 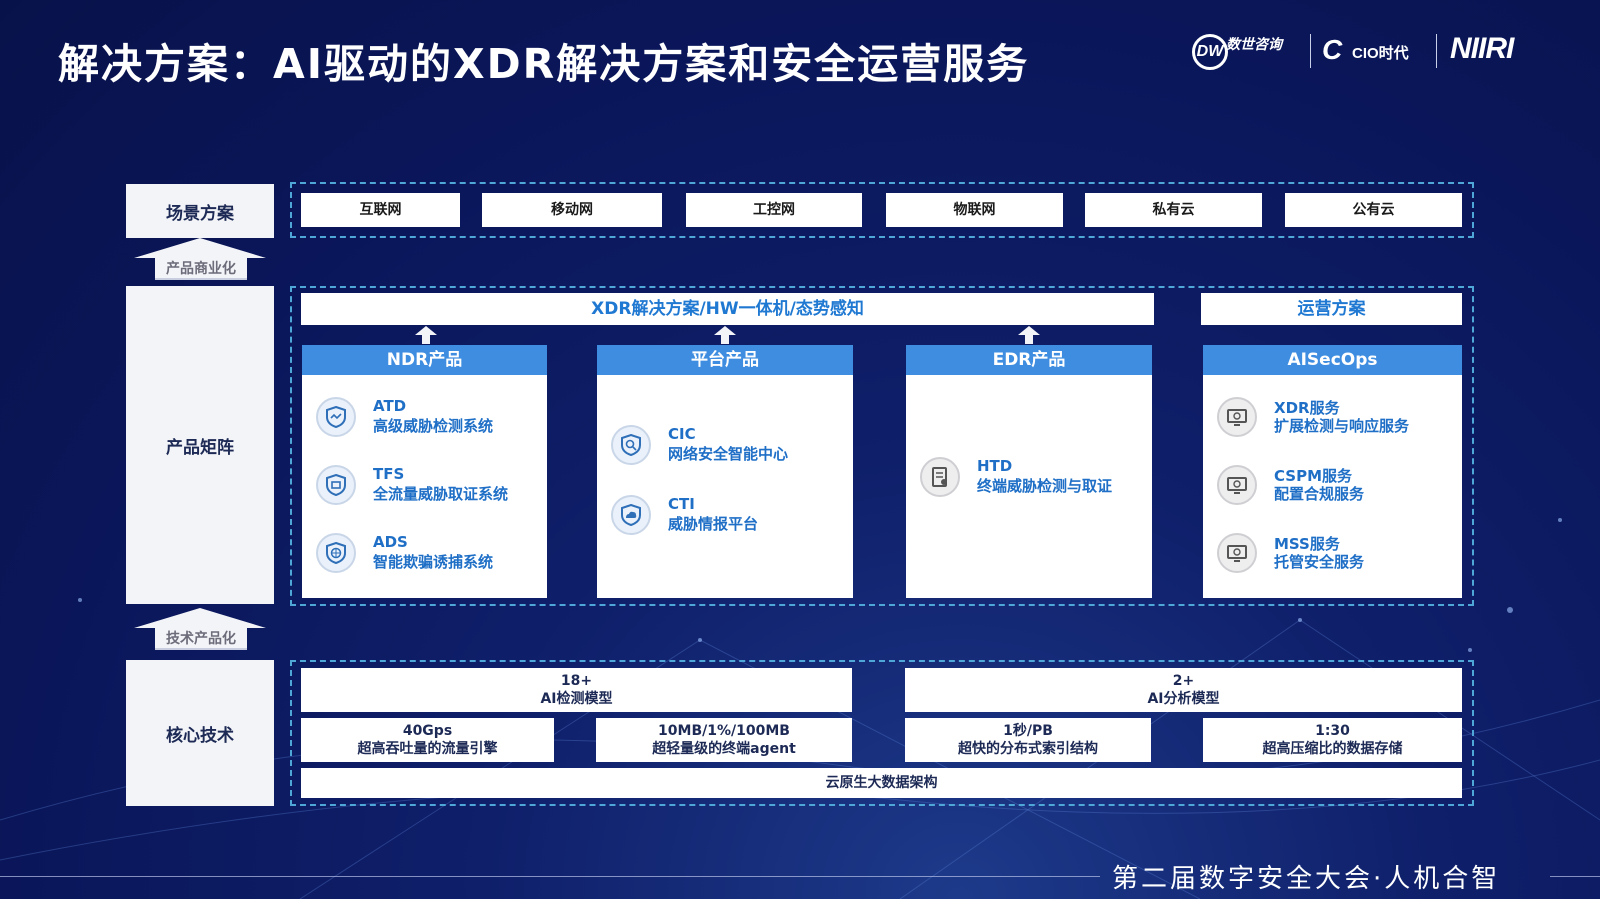 What do you see at coordinates (713, 524) in the screenshot?
I see `product-desc: 威胁情报平台` at bounding box center [713, 524].